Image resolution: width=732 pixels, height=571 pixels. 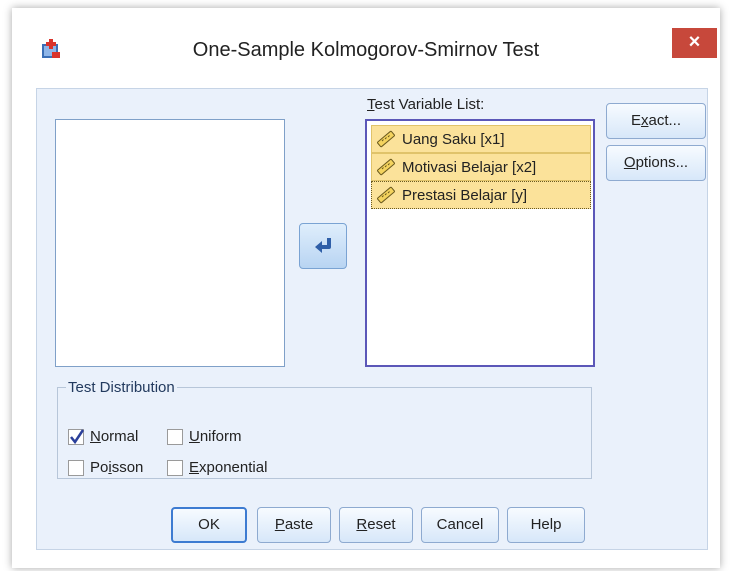 What do you see at coordinates (114, 436) in the screenshot?
I see `normal-label: Normal` at bounding box center [114, 436].